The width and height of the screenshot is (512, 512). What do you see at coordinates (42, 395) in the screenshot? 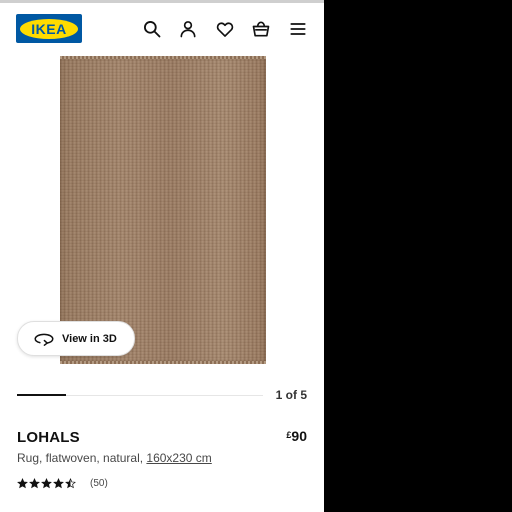
I see `gallery-progress-fill` at bounding box center [42, 395].